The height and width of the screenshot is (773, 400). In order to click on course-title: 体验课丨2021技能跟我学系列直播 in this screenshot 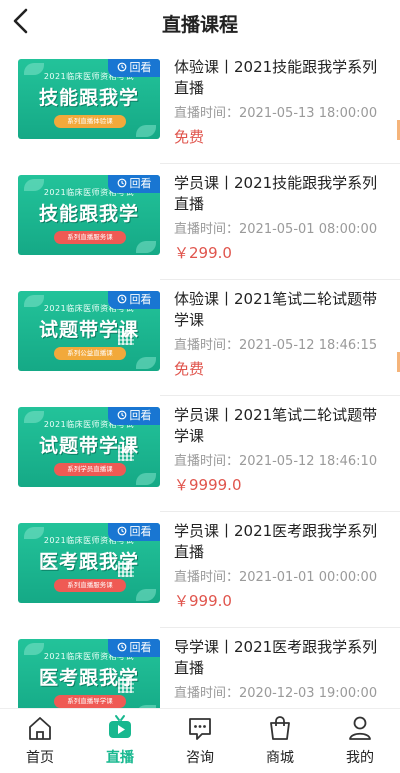, I will do `click(276, 77)`.